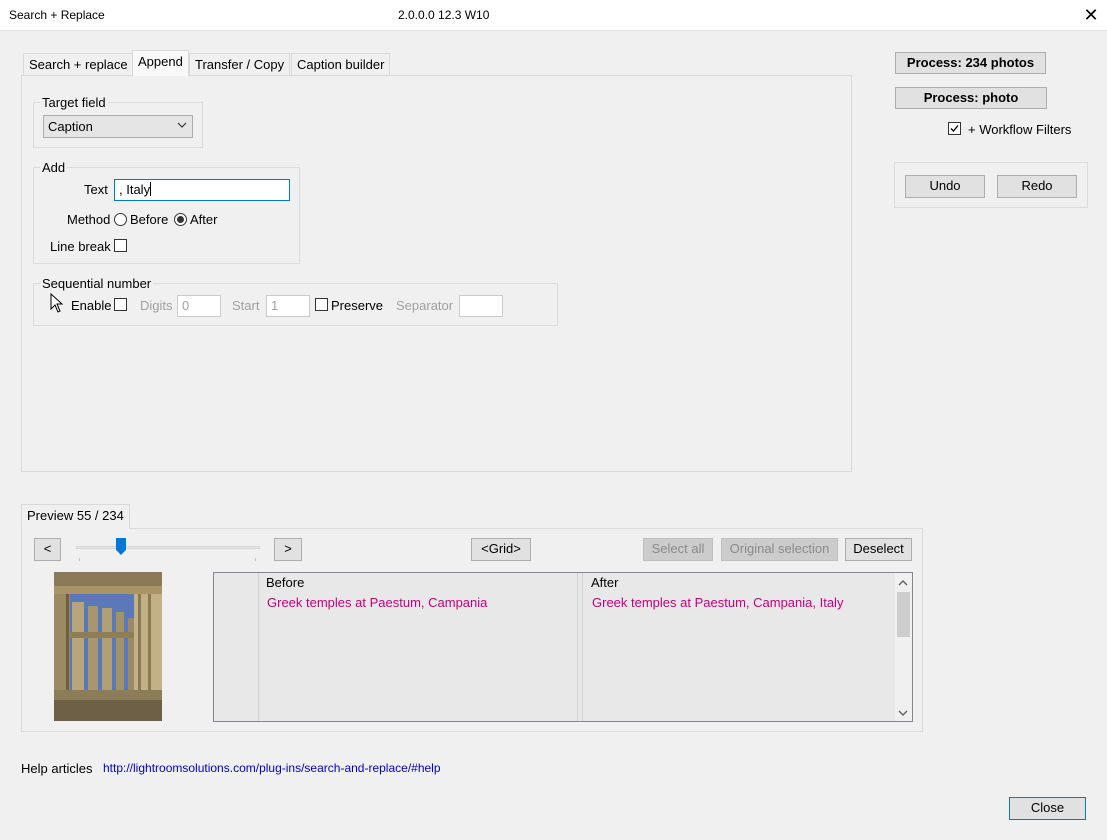 The width and height of the screenshot is (1107, 840). Describe the element at coordinates (160, 63) in the screenshot. I see `tab-append: Append` at that location.